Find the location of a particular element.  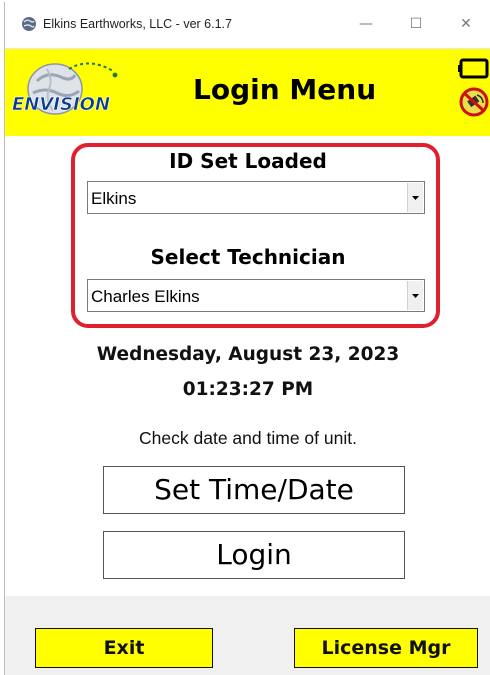

header-bar: ENVISION Login Menu is located at coordinates (247, 92).